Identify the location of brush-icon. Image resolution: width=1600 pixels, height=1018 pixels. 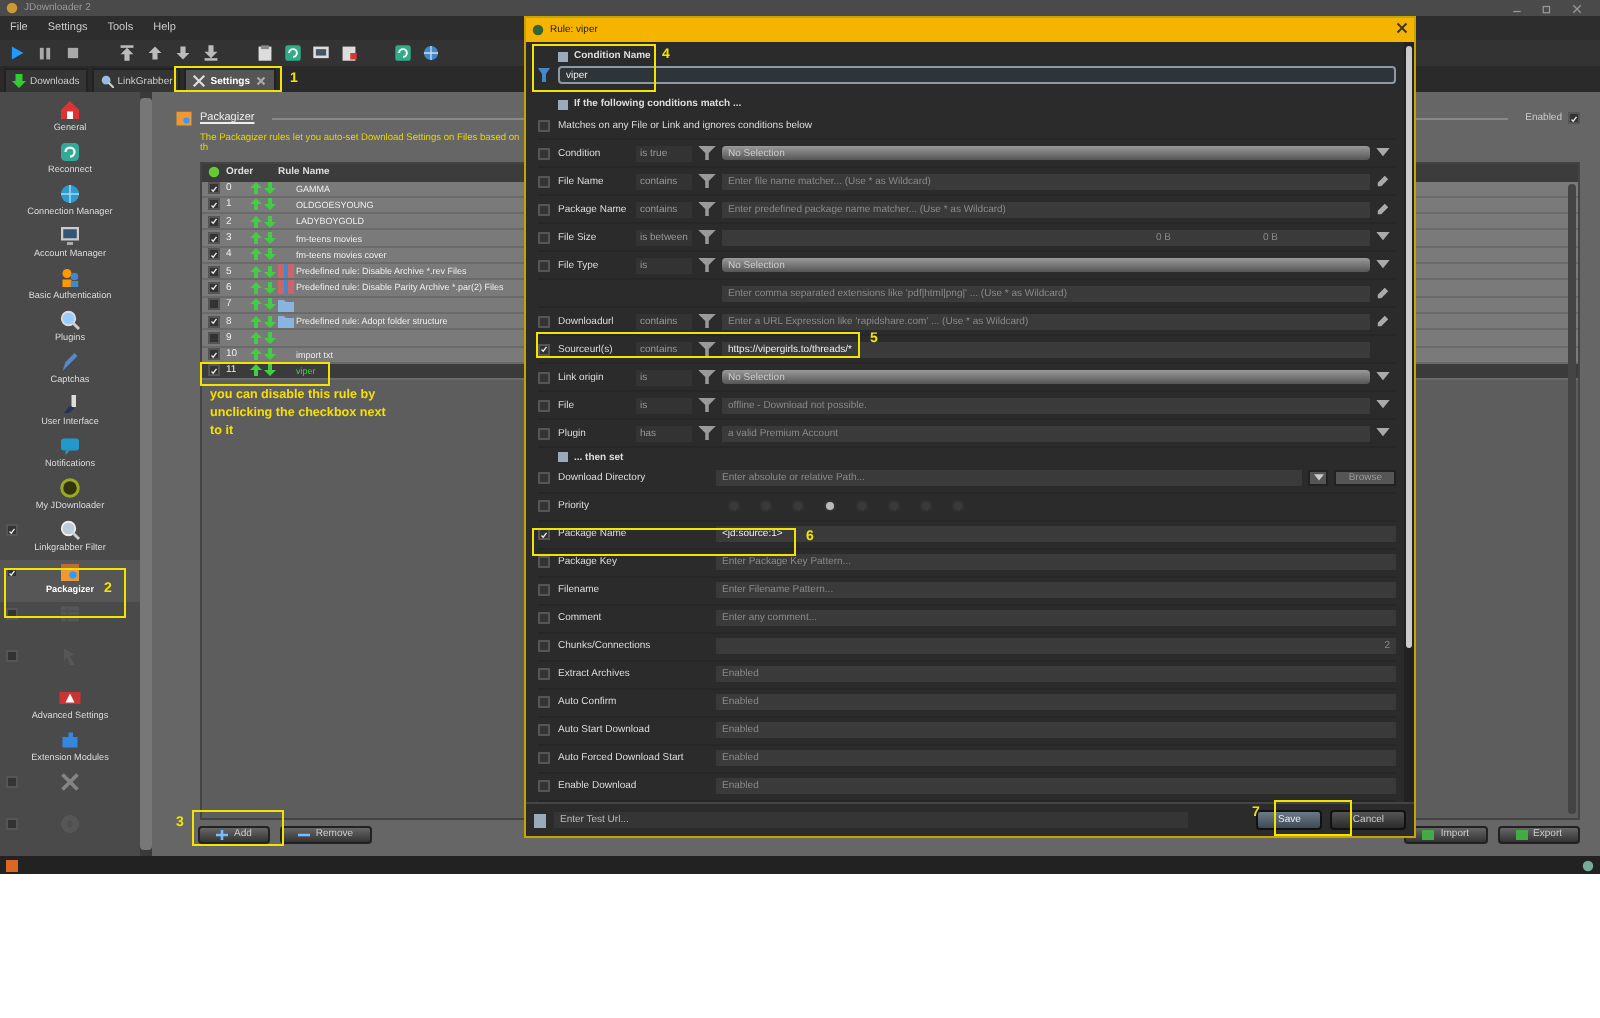
(70, 404).